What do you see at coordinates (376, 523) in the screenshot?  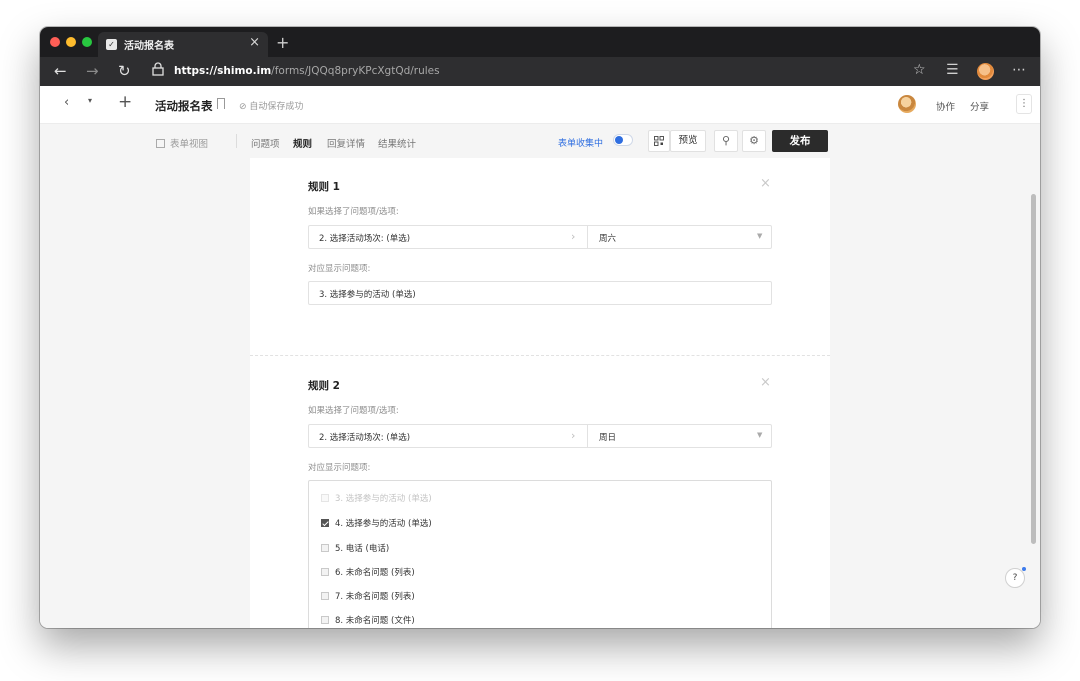 I see `show-option-checkbox: 4. 选择参与的活动 (单选)` at bounding box center [376, 523].